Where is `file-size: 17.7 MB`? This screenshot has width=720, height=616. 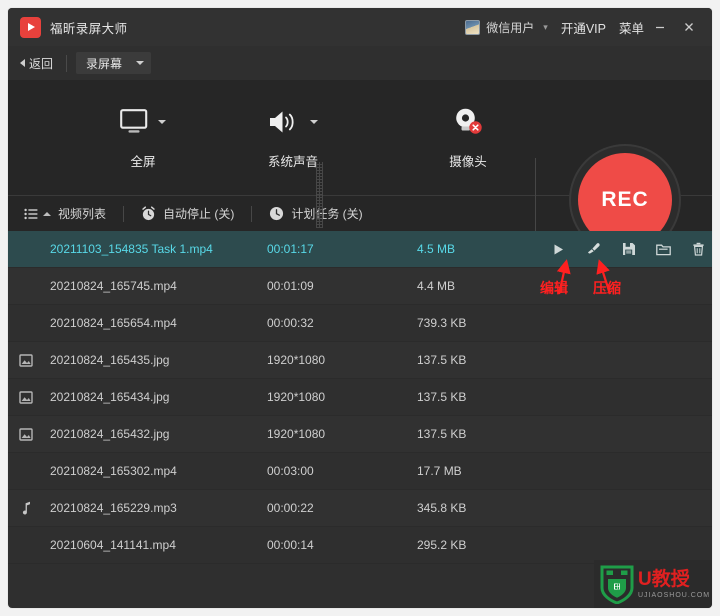
file-size: 17.7 MB is located at coordinates (439, 471).